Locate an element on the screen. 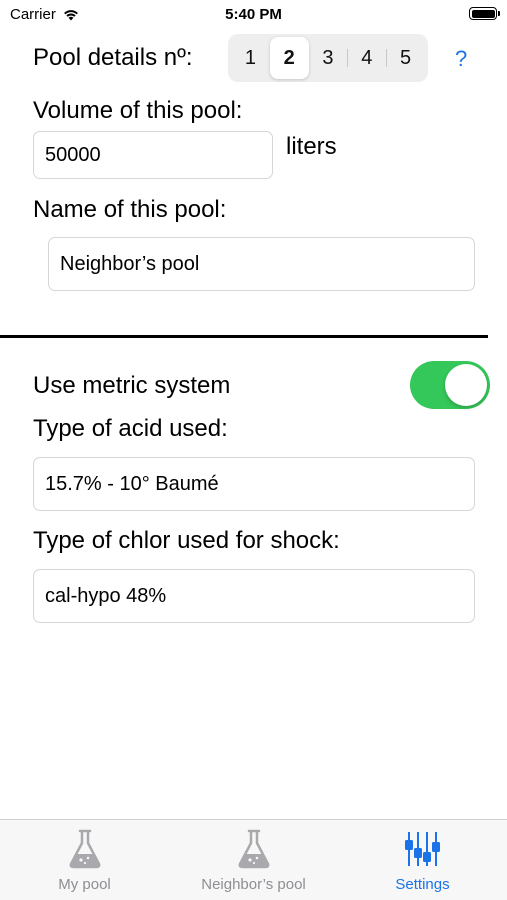 Image resolution: width=507 pixels, height=900 pixels. metric-system-label: Use metric system is located at coordinates (132, 385).